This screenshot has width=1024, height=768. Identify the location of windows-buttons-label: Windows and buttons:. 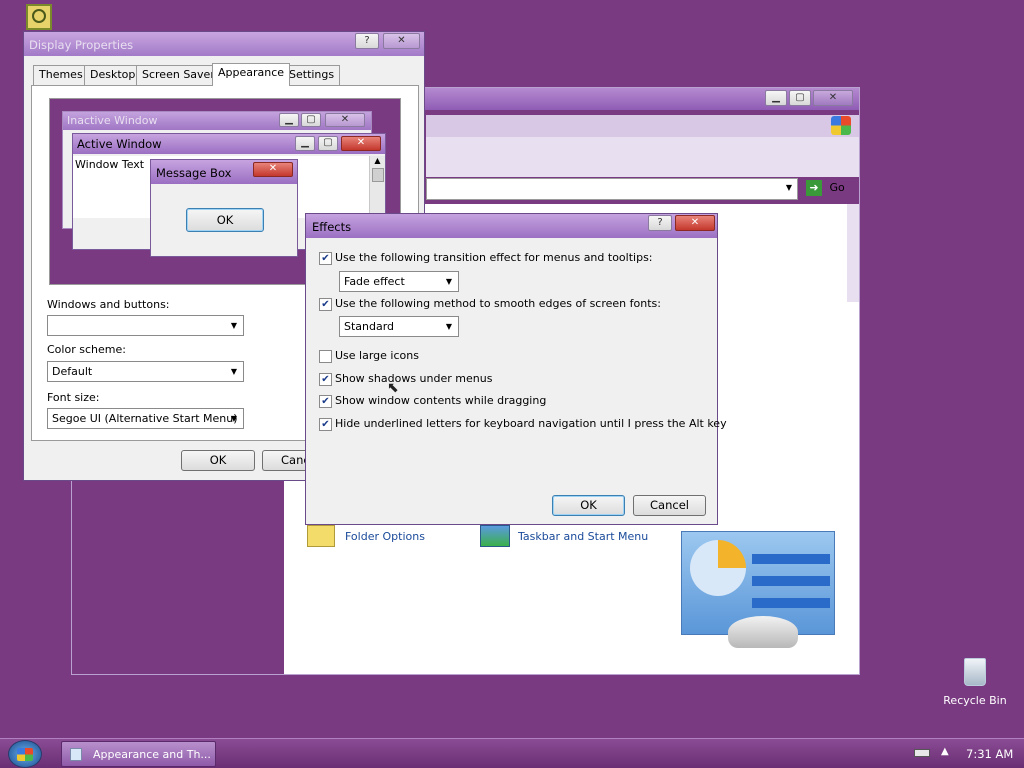
(108, 304).